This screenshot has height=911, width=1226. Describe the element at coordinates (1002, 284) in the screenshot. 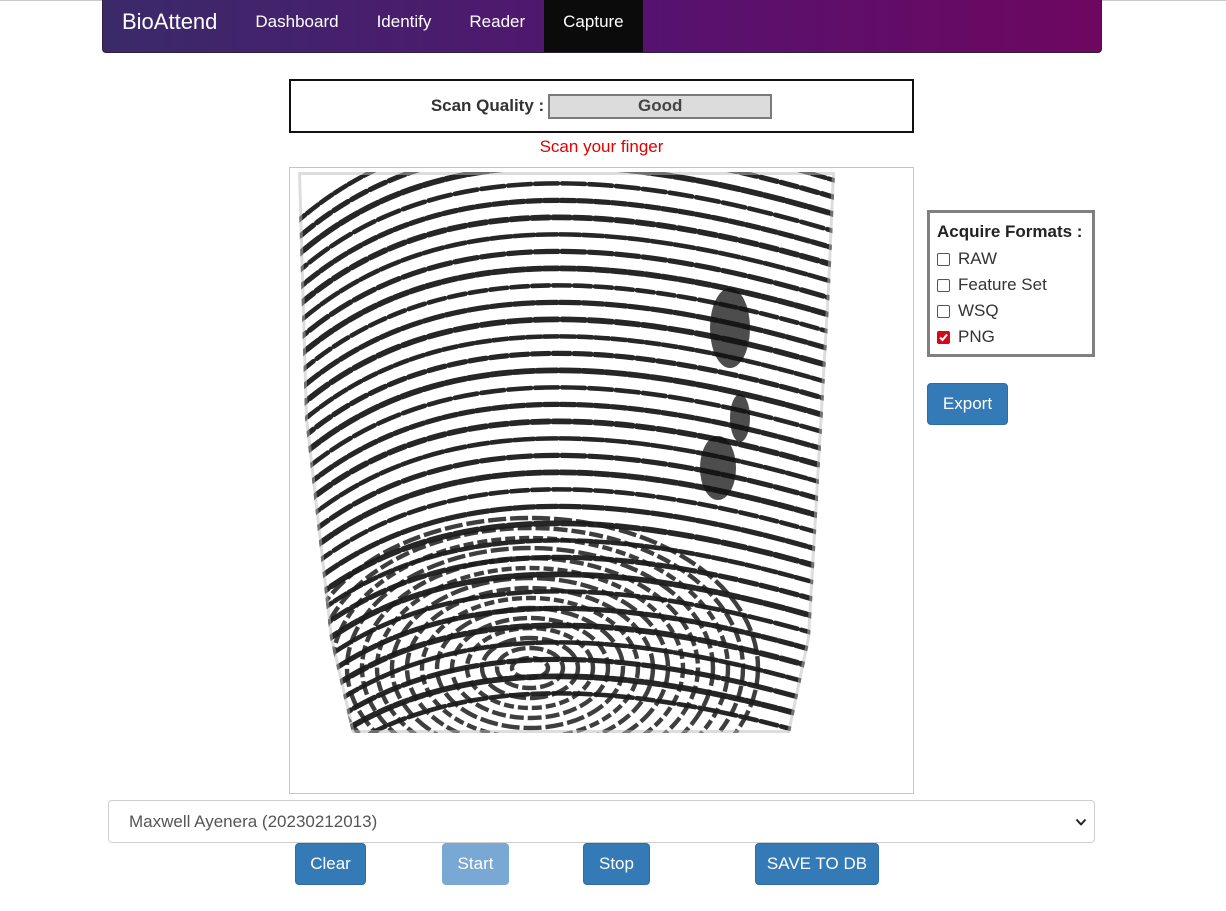

I see `feature-set-label: Feature Set` at that location.